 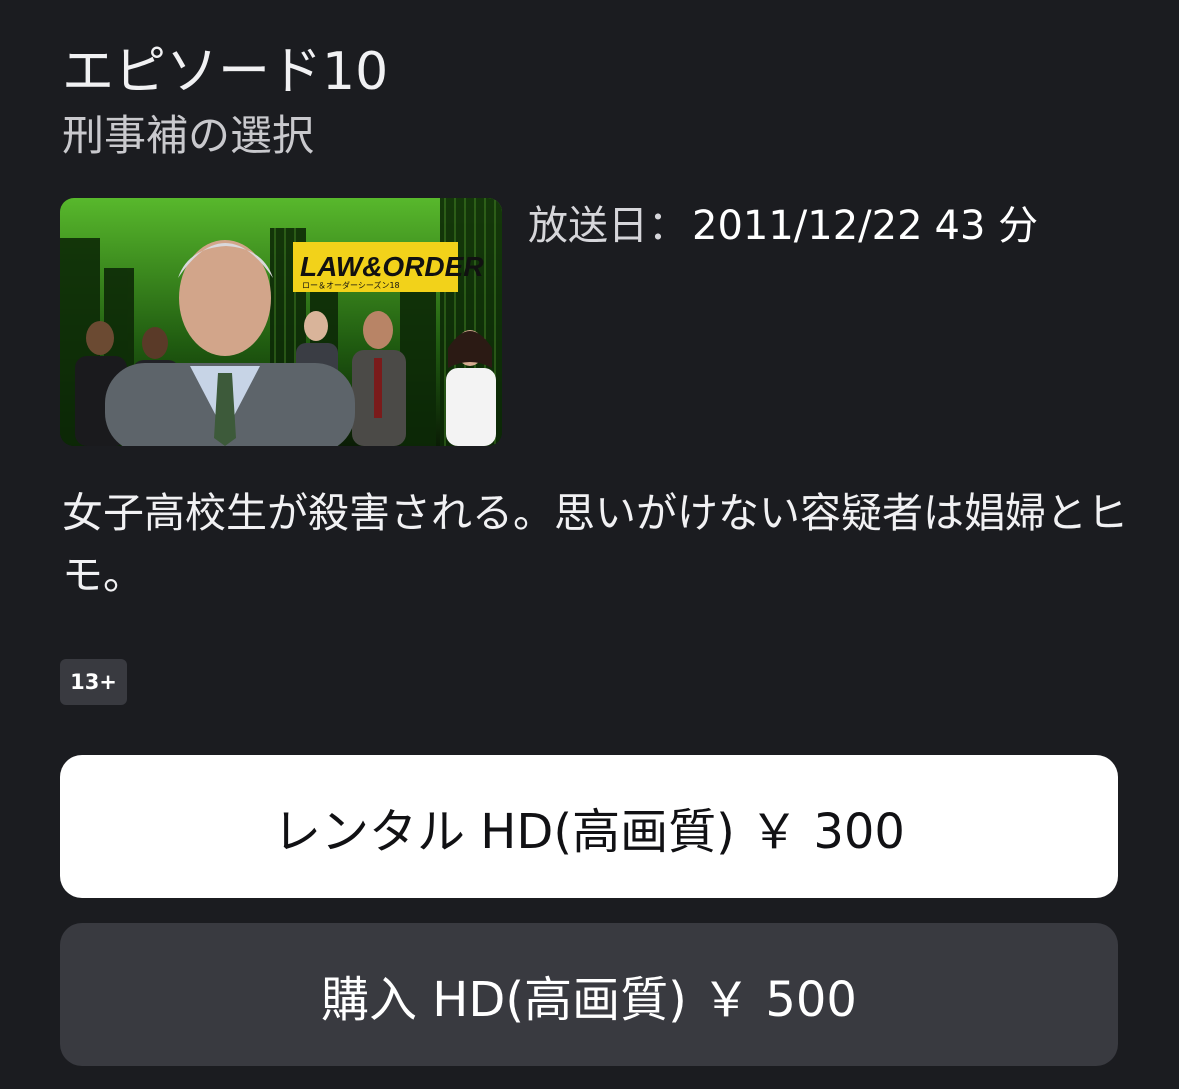 I want to click on episode-synopsis: 女子高校生が殺害される。思いがけない容疑者は娼婦とヒモ。, so click(x=595, y=544).